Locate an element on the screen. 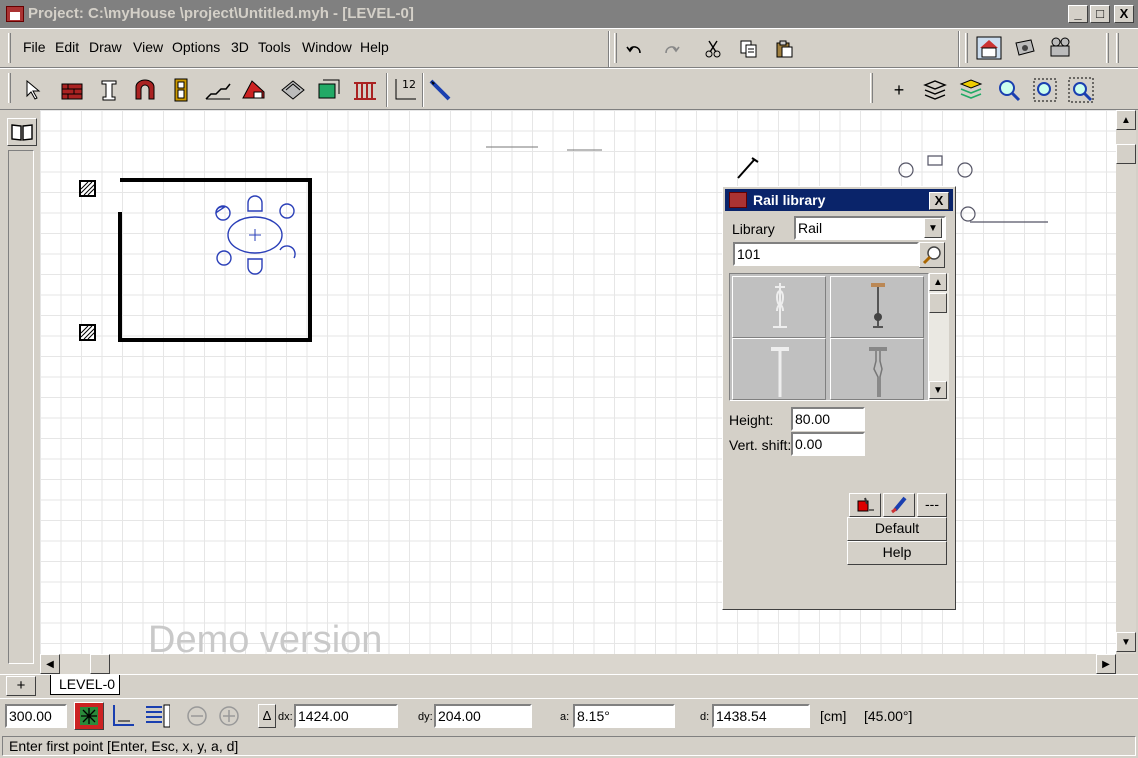 The width and height of the screenshot is (1138, 758). rotate-left-icon is located at coordinates (197, 716).